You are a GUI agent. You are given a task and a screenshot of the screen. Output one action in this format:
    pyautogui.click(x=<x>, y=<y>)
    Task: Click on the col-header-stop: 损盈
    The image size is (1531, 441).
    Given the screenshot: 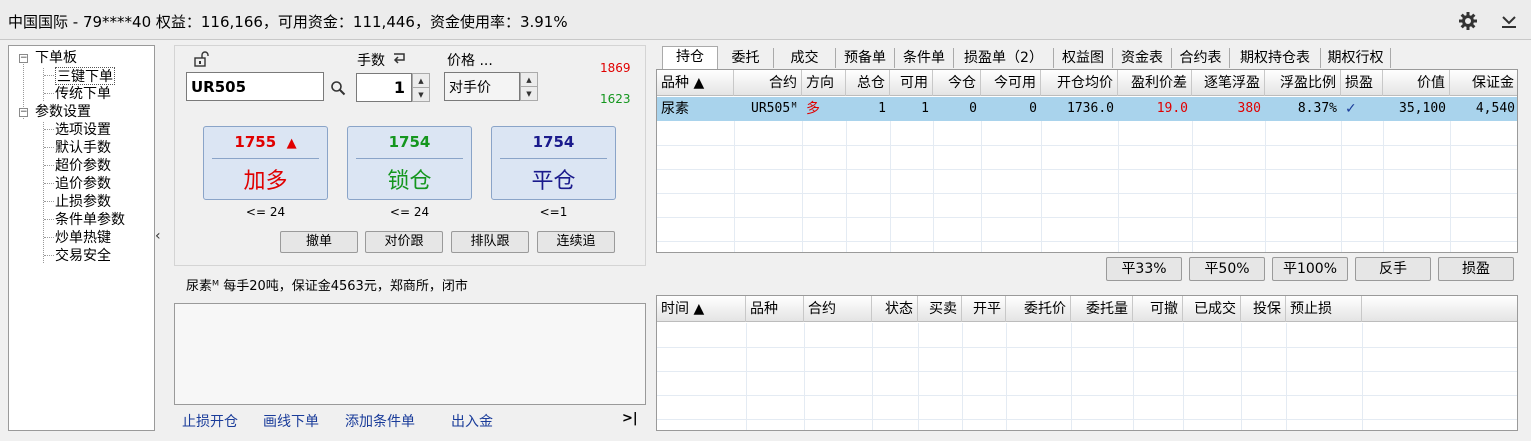 What is the action you would take?
    pyautogui.click(x=1362, y=83)
    